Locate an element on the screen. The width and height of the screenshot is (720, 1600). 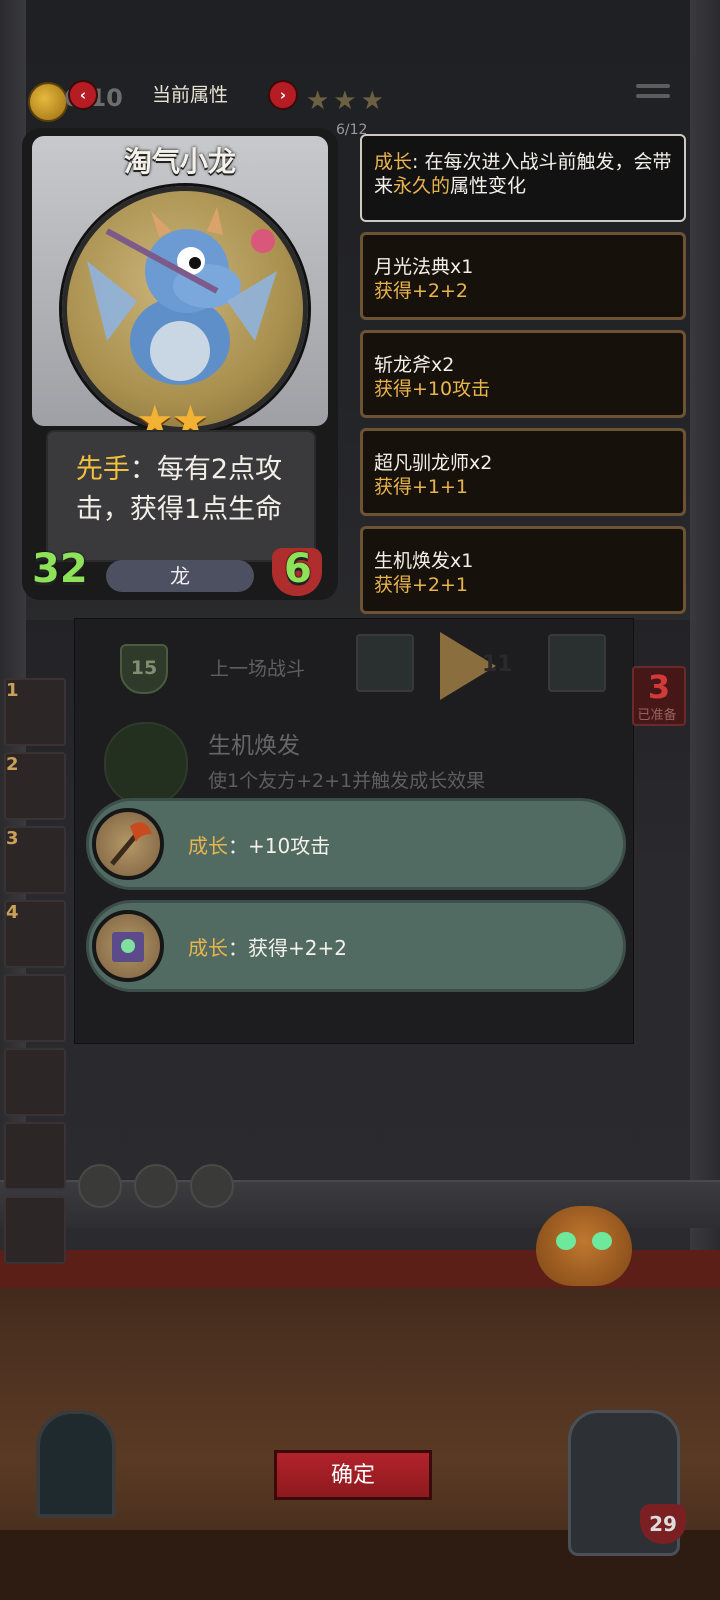
item-effect: 获得+10攻击 is located at coordinates (432, 389).